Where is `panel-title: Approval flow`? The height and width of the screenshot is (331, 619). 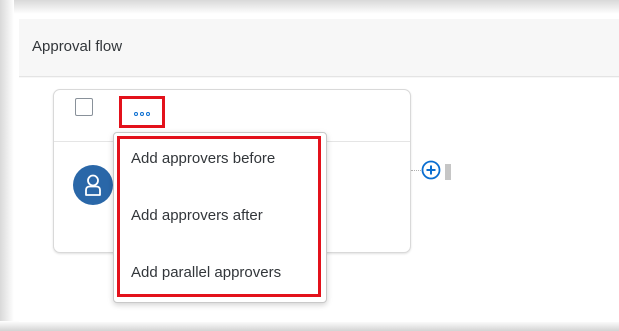
panel-title: Approval flow is located at coordinates (77, 46).